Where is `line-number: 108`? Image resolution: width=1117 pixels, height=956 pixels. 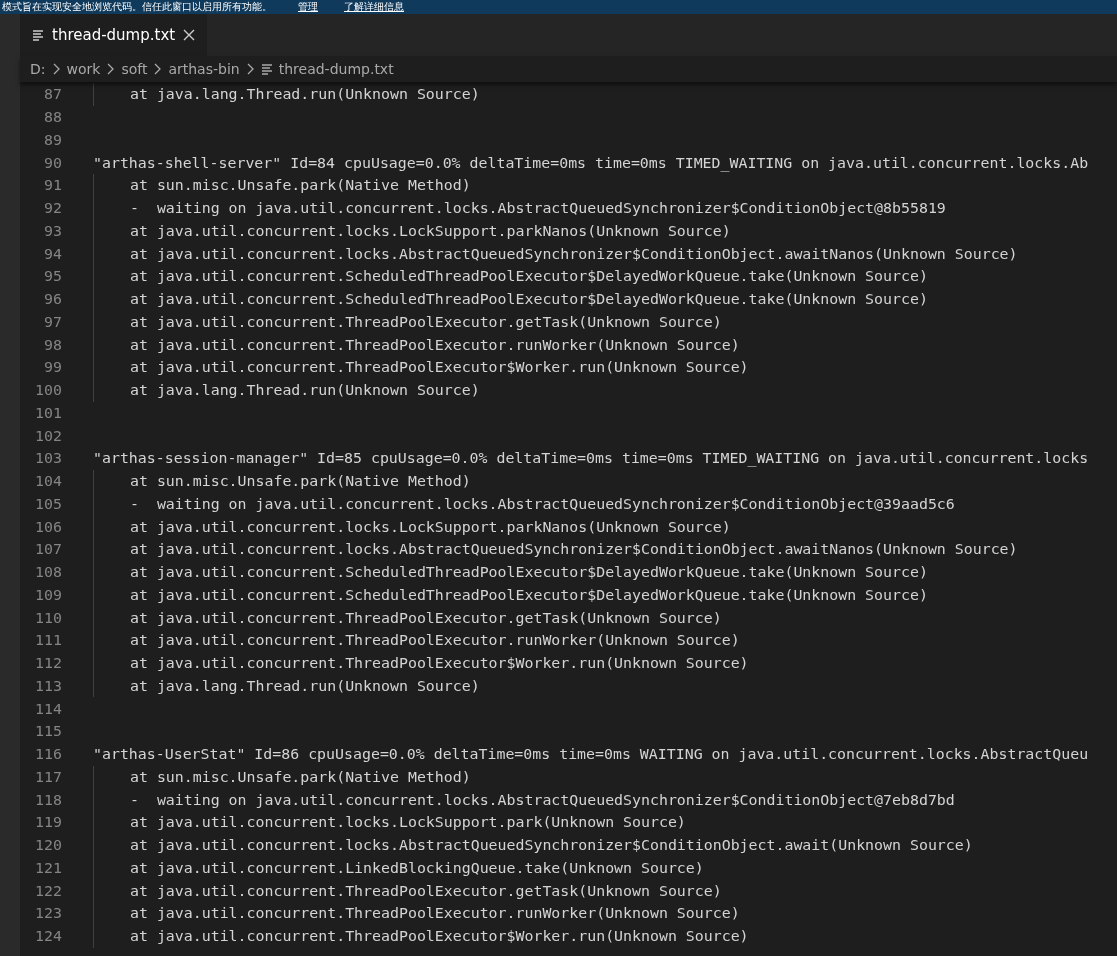
line-number: 108 is located at coordinates (48, 572).